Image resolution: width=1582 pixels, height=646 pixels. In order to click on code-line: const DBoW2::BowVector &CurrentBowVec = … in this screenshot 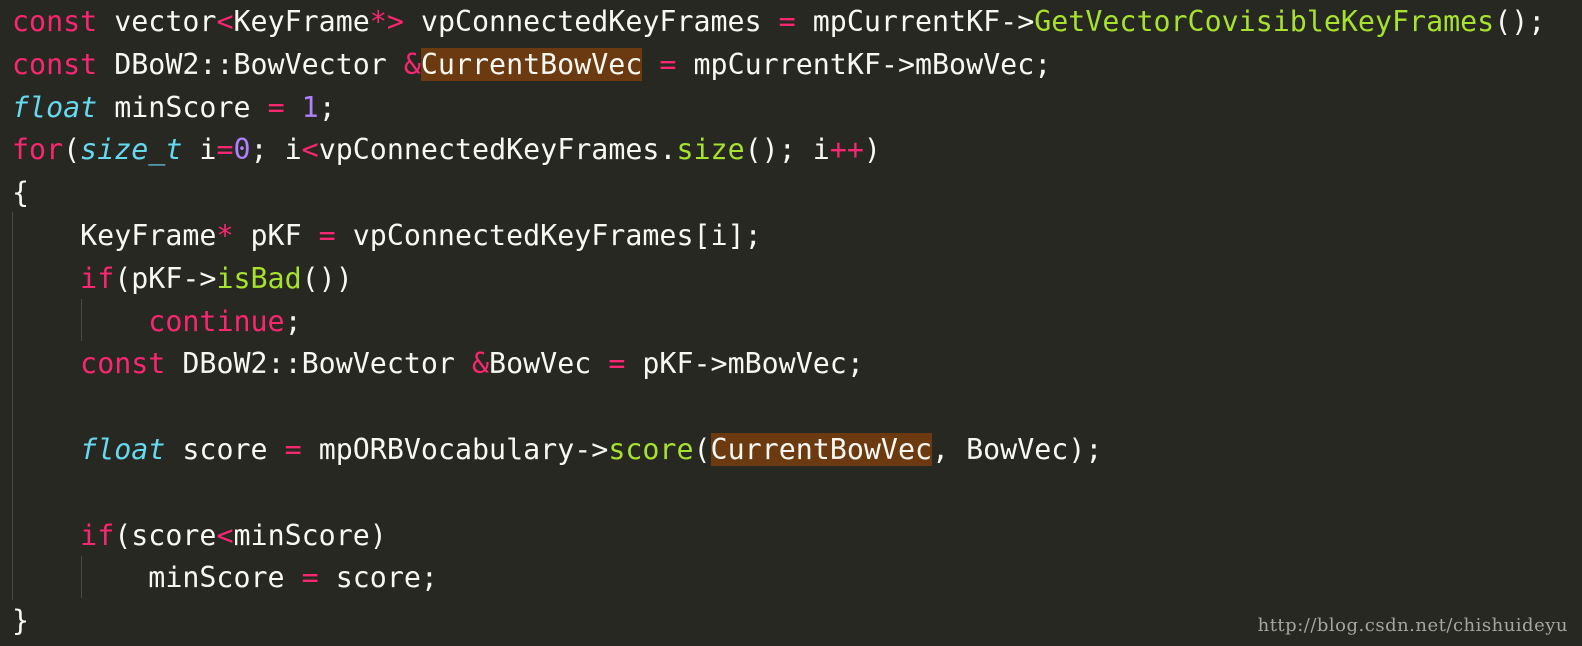, I will do `click(531, 64)`.